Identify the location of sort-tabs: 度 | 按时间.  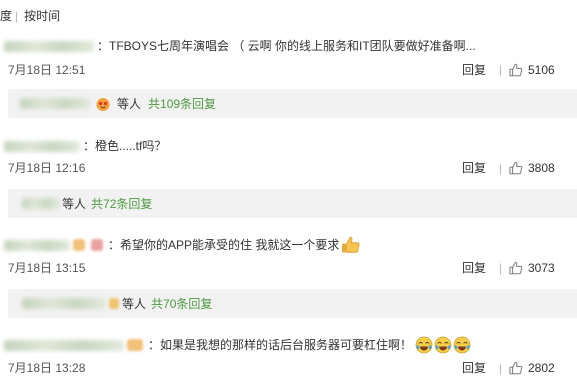
(30, 16).